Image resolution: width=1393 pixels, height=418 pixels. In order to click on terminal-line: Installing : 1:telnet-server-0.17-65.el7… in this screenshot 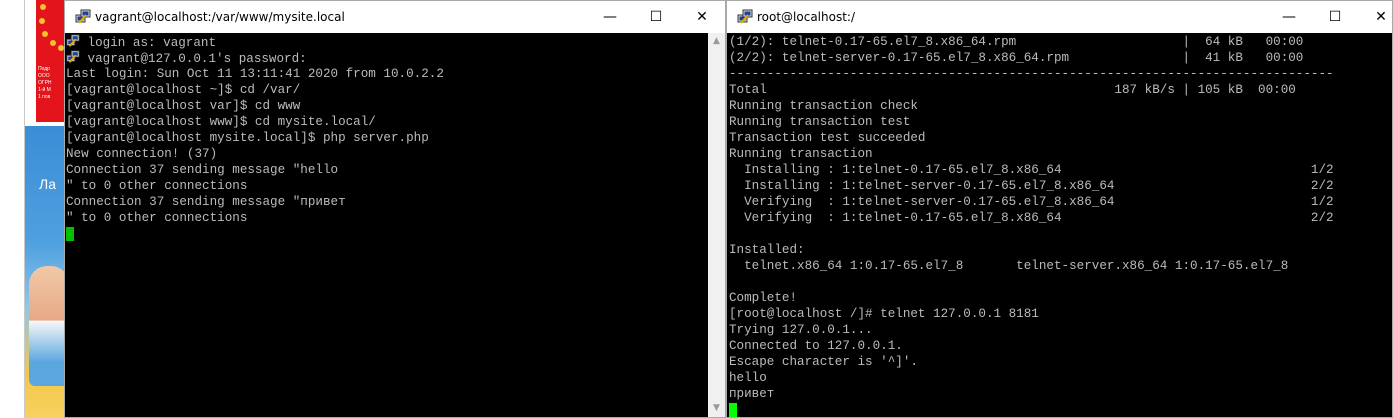, I will do `click(1060, 186)`.